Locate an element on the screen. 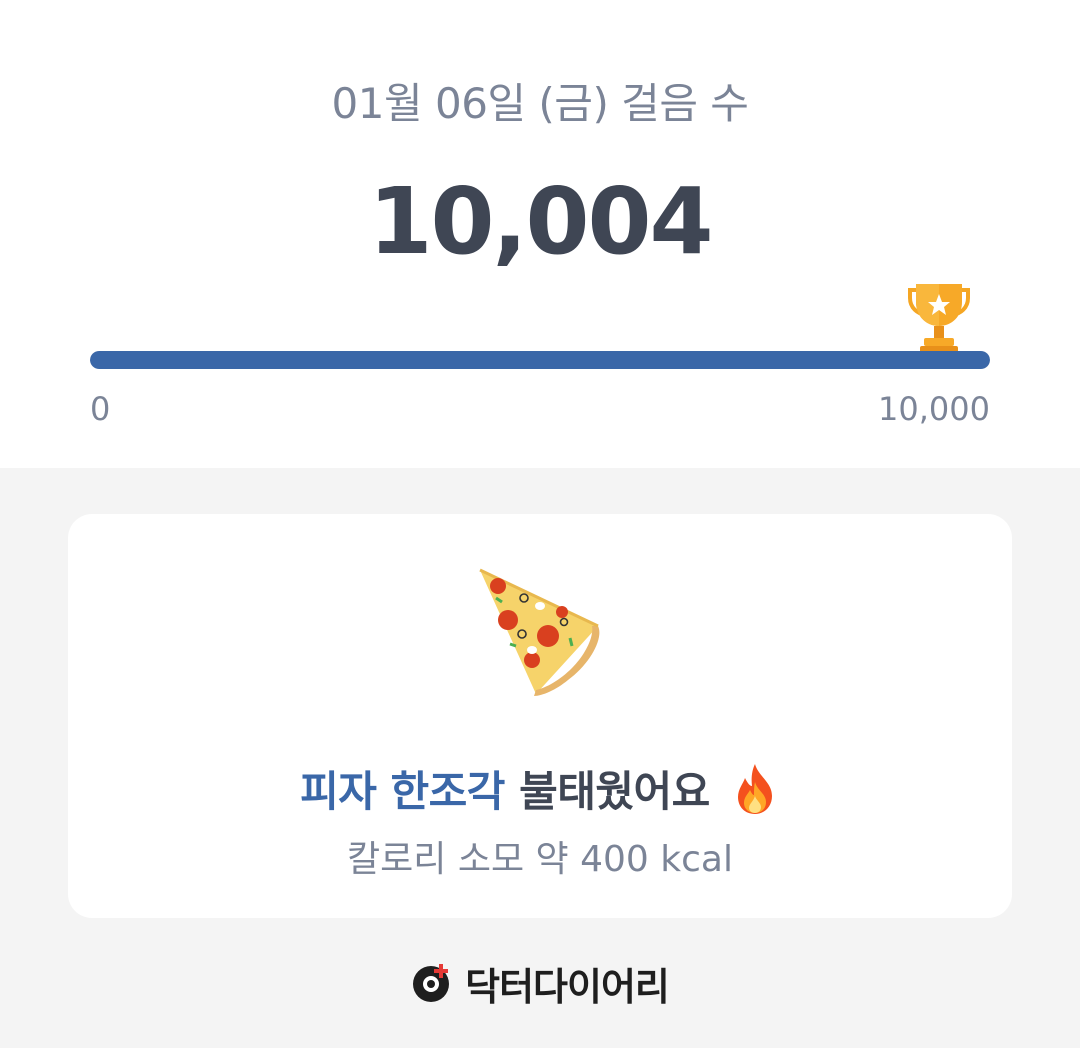 This screenshot has width=1080, height=1048. doctor-diary-logo-icon is located at coordinates (431, 983).